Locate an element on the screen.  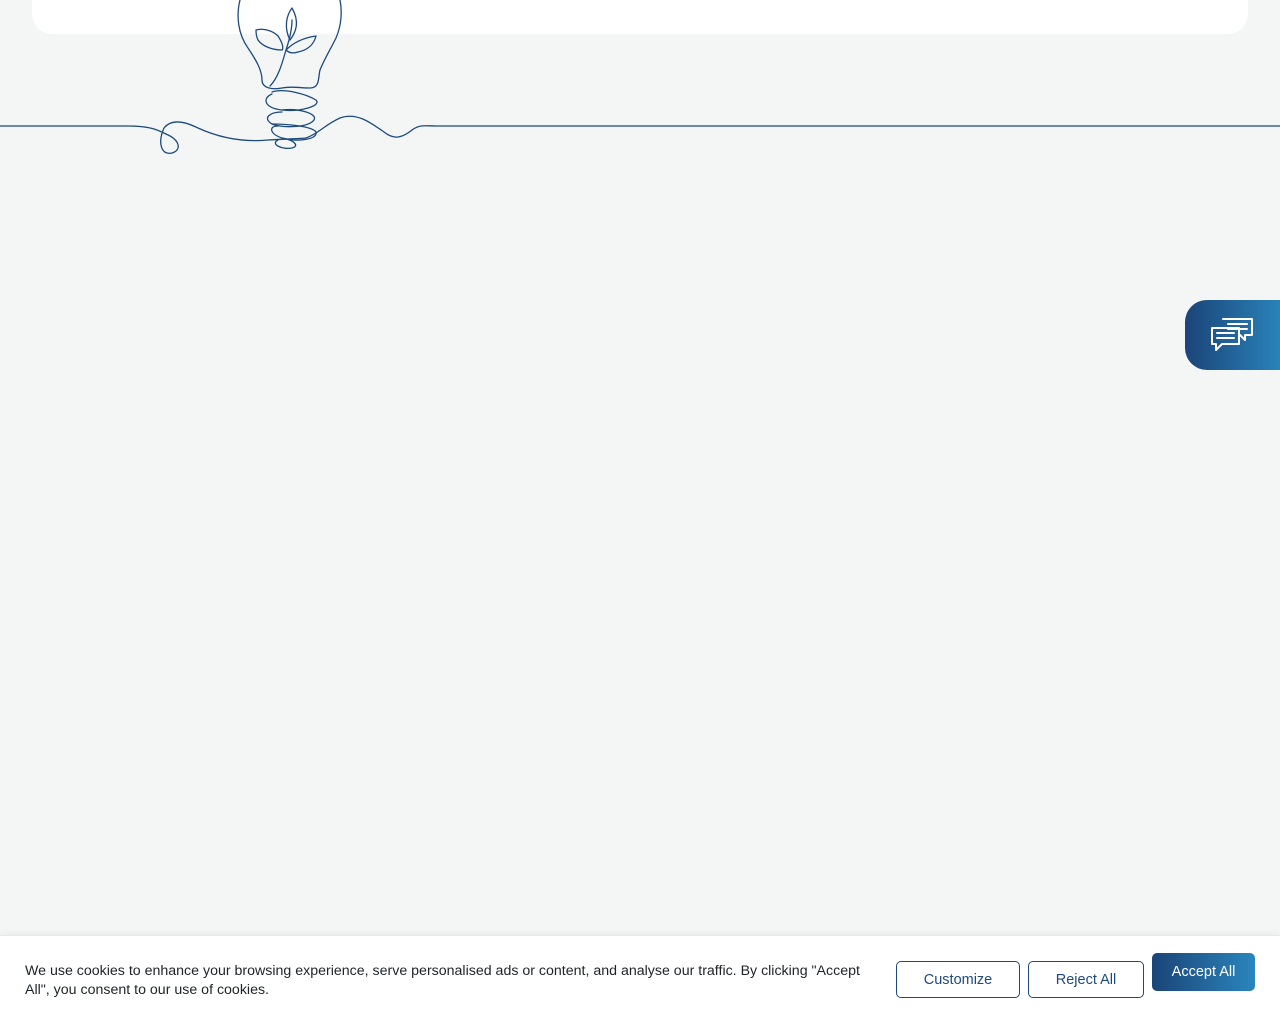
chat-widget-button is located at coordinates (1232, 335).